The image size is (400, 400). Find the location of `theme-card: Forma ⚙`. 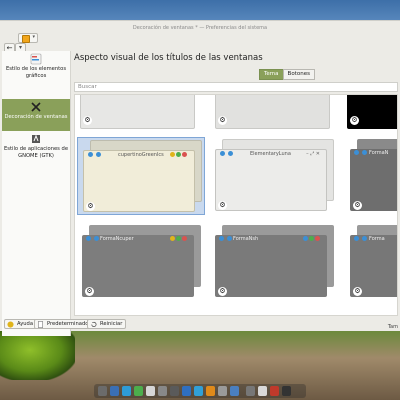

theme-card: Forma ⚙ is located at coordinates (371, 262).